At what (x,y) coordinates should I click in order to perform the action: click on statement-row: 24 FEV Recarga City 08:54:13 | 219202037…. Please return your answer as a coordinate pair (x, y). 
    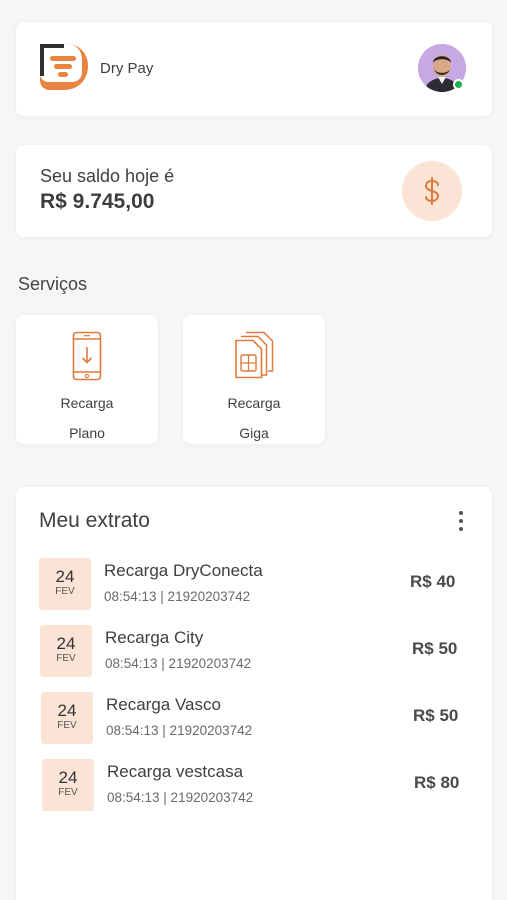
    Looking at the image, I should click on (254, 652).